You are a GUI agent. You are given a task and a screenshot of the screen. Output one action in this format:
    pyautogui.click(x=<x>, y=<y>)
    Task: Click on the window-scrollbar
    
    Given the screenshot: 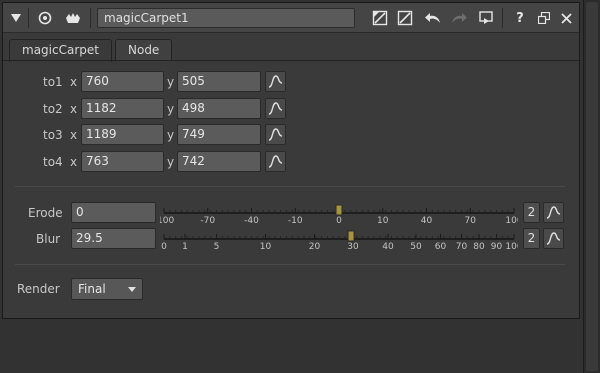 What is the action you would take?
    pyautogui.click(x=591, y=186)
    